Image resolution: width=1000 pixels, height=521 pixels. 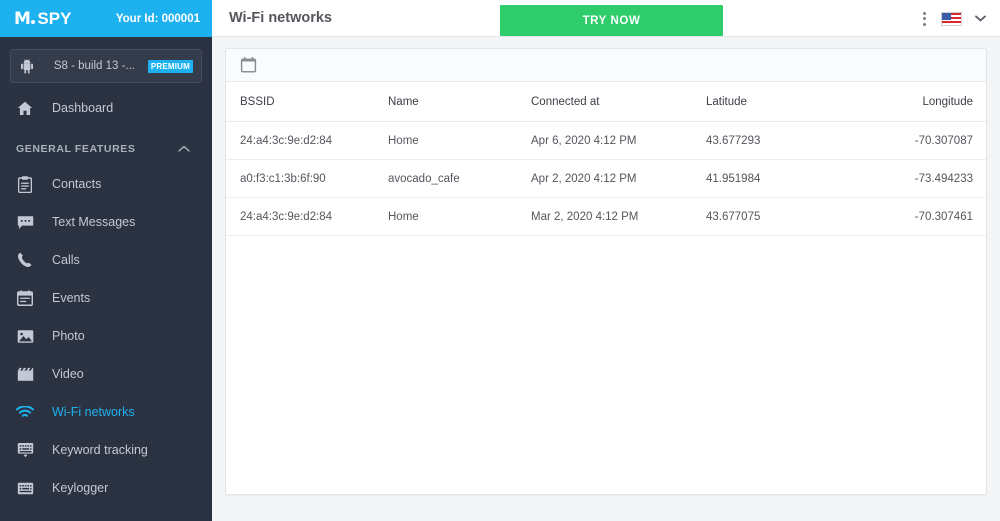 I want to click on message-icon, so click(x=25, y=222).